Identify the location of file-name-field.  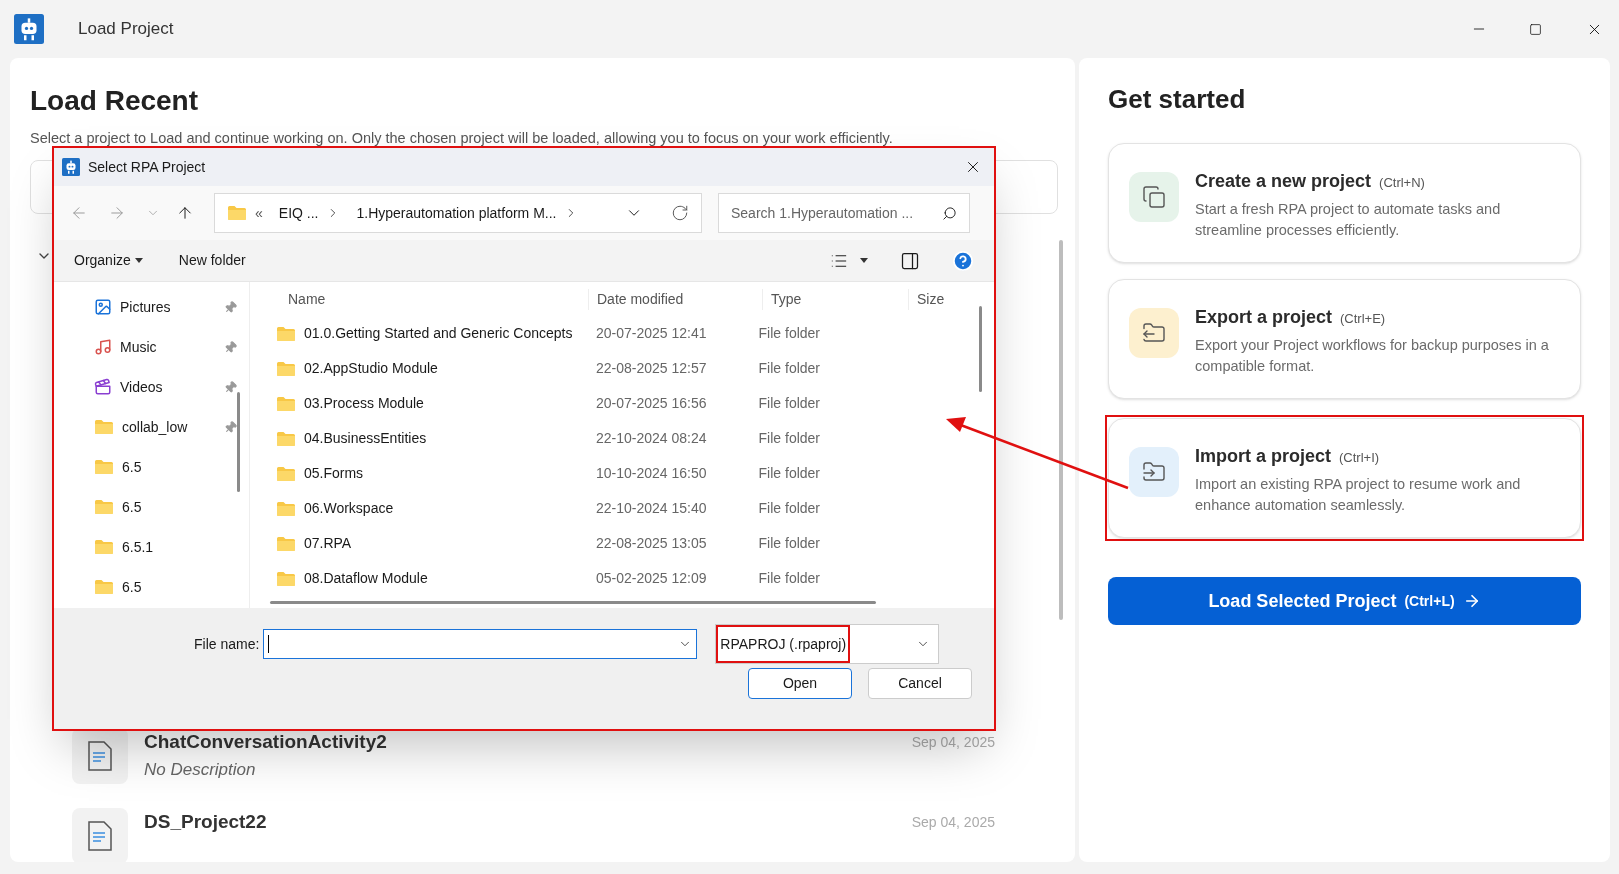
(480, 644).